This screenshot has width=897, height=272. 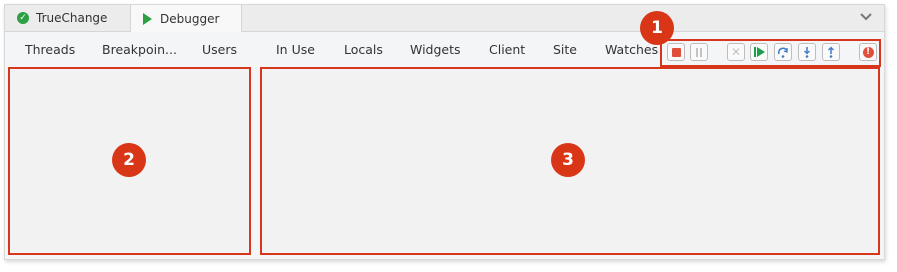 I want to click on window-tab-strip: ✓ TrueChange Debugger, so click(x=444, y=18).